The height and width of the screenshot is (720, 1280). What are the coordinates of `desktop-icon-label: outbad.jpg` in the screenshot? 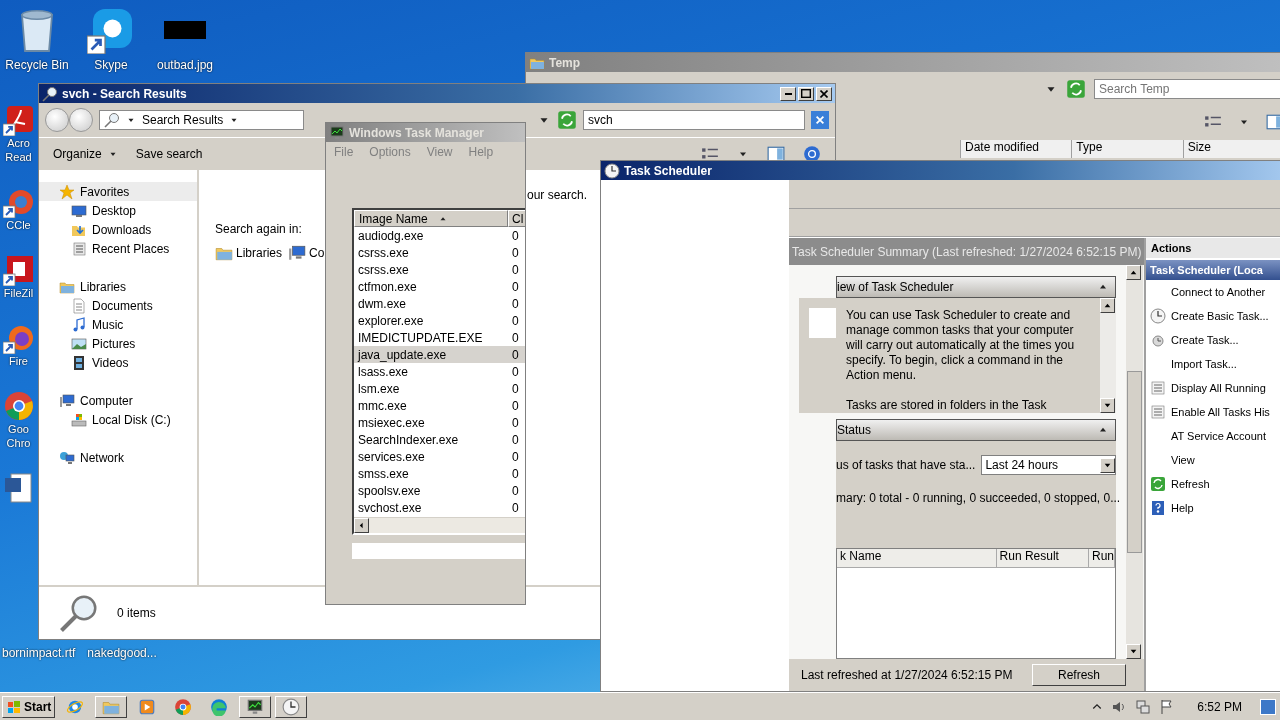 It's located at (185, 65).